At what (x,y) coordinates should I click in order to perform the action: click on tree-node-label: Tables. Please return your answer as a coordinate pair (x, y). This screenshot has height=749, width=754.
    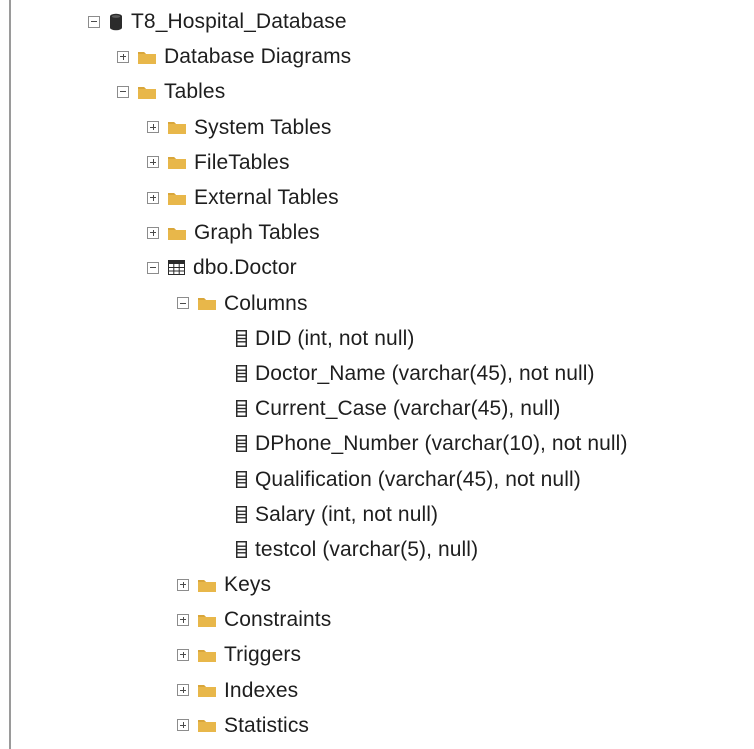
    Looking at the image, I should click on (195, 92).